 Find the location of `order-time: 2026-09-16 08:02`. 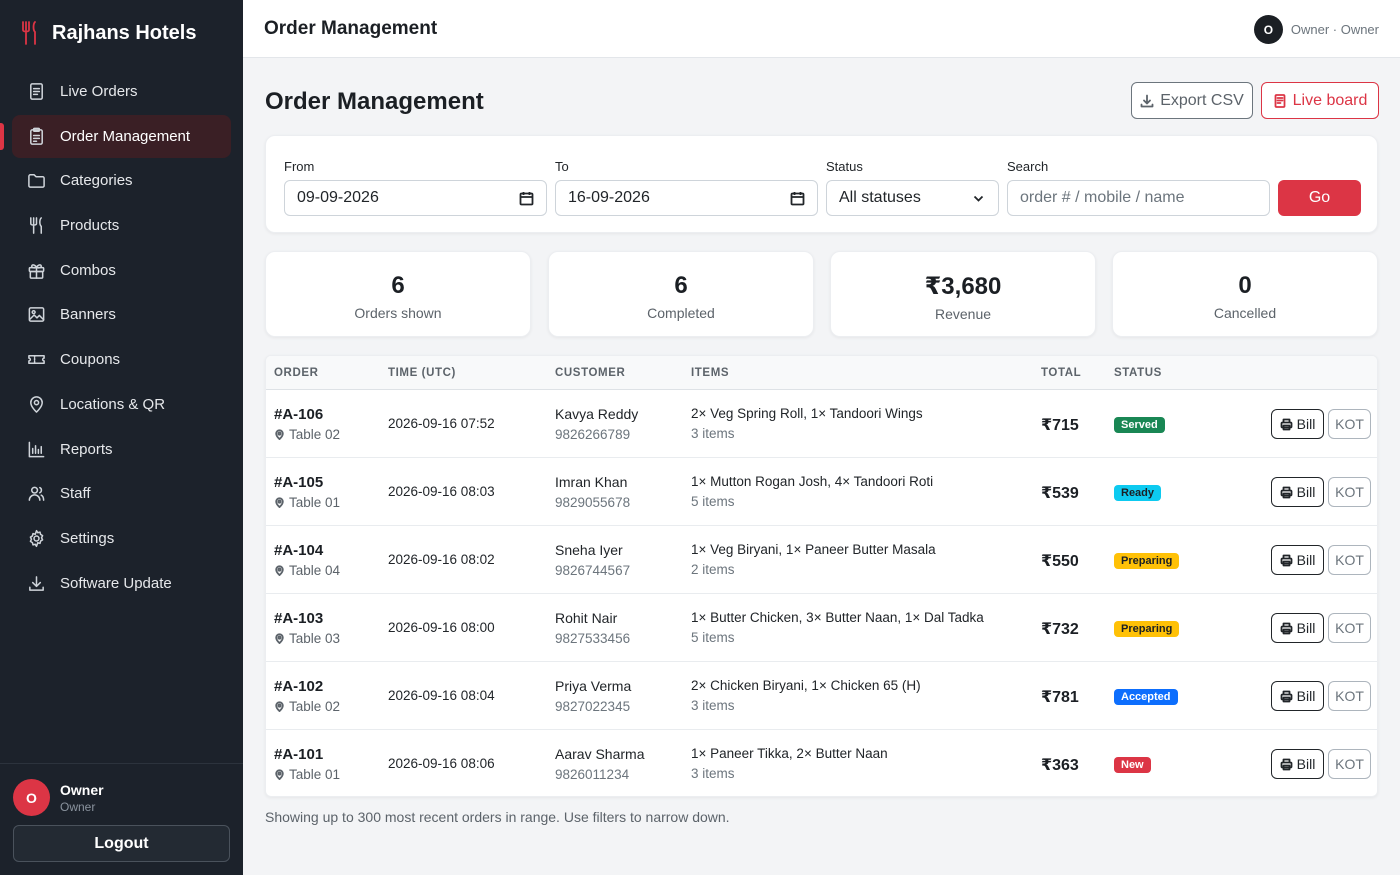

order-time: 2026-09-16 08:02 is located at coordinates (441, 559).